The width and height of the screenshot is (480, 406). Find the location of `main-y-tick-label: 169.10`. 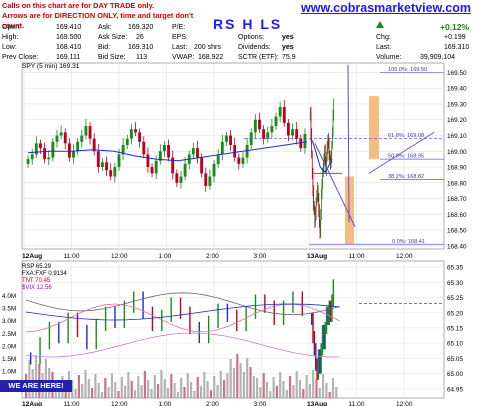

main-y-tick-label: 169.10 is located at coordinates (457, 136).